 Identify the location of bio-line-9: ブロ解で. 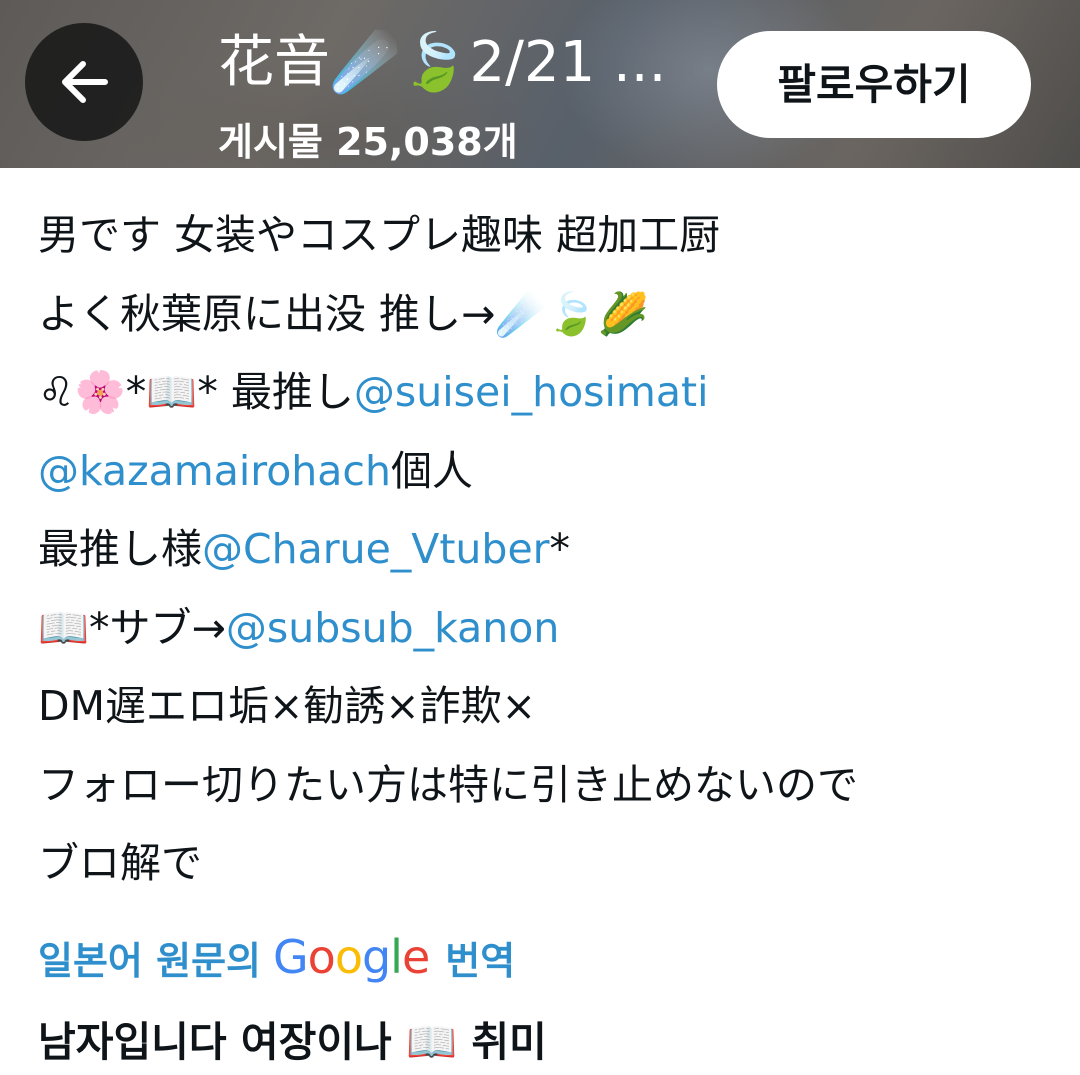
(120, 863).